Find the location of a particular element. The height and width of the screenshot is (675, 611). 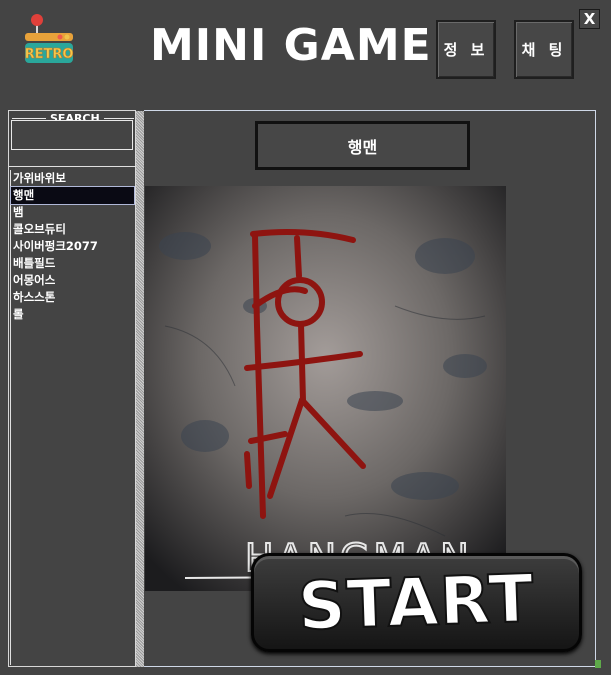

list-item: 행맨 is located at coordinates (72, 195).